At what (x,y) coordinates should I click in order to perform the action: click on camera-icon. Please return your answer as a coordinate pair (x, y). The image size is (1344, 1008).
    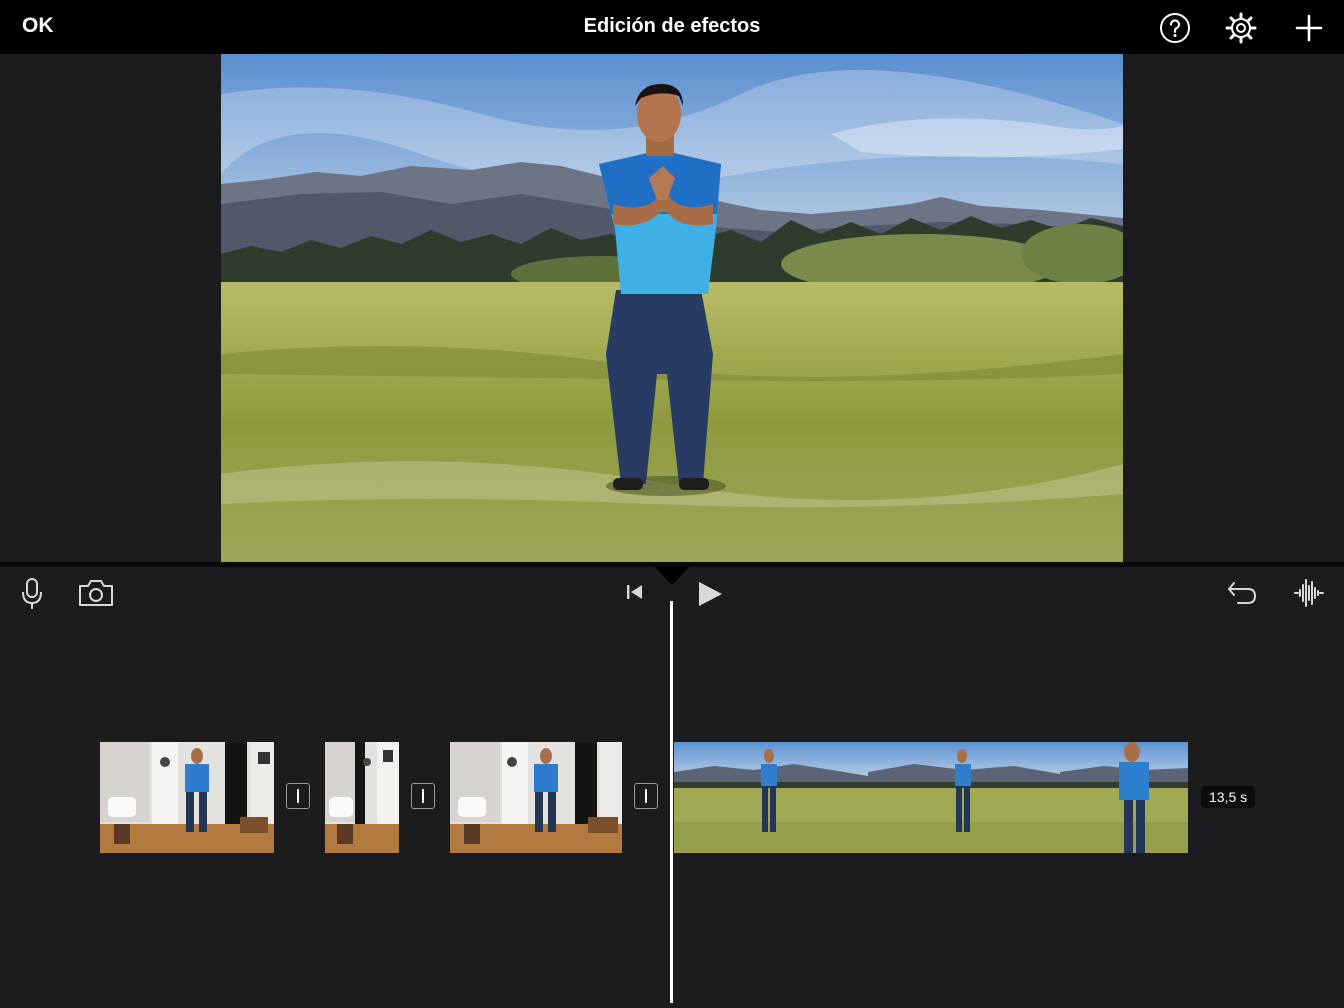
    Looking at the image, I should click on (96, 593).